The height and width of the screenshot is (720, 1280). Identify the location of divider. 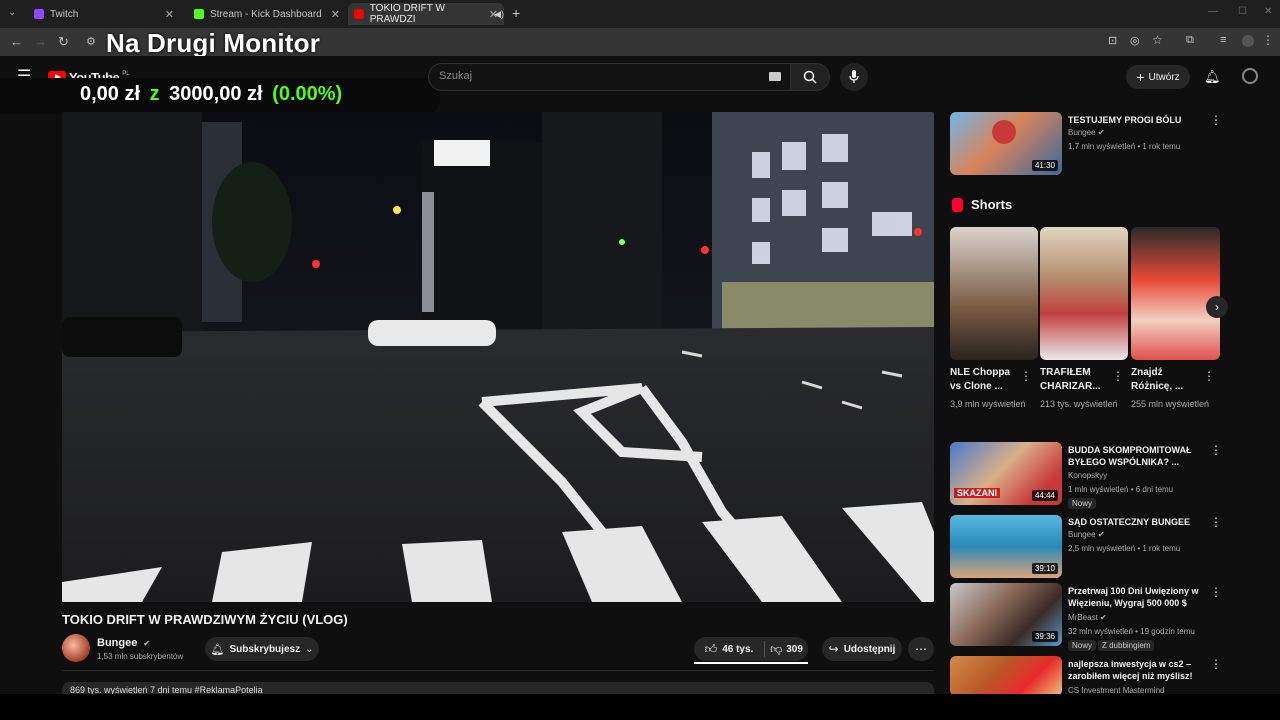
(498, 670).